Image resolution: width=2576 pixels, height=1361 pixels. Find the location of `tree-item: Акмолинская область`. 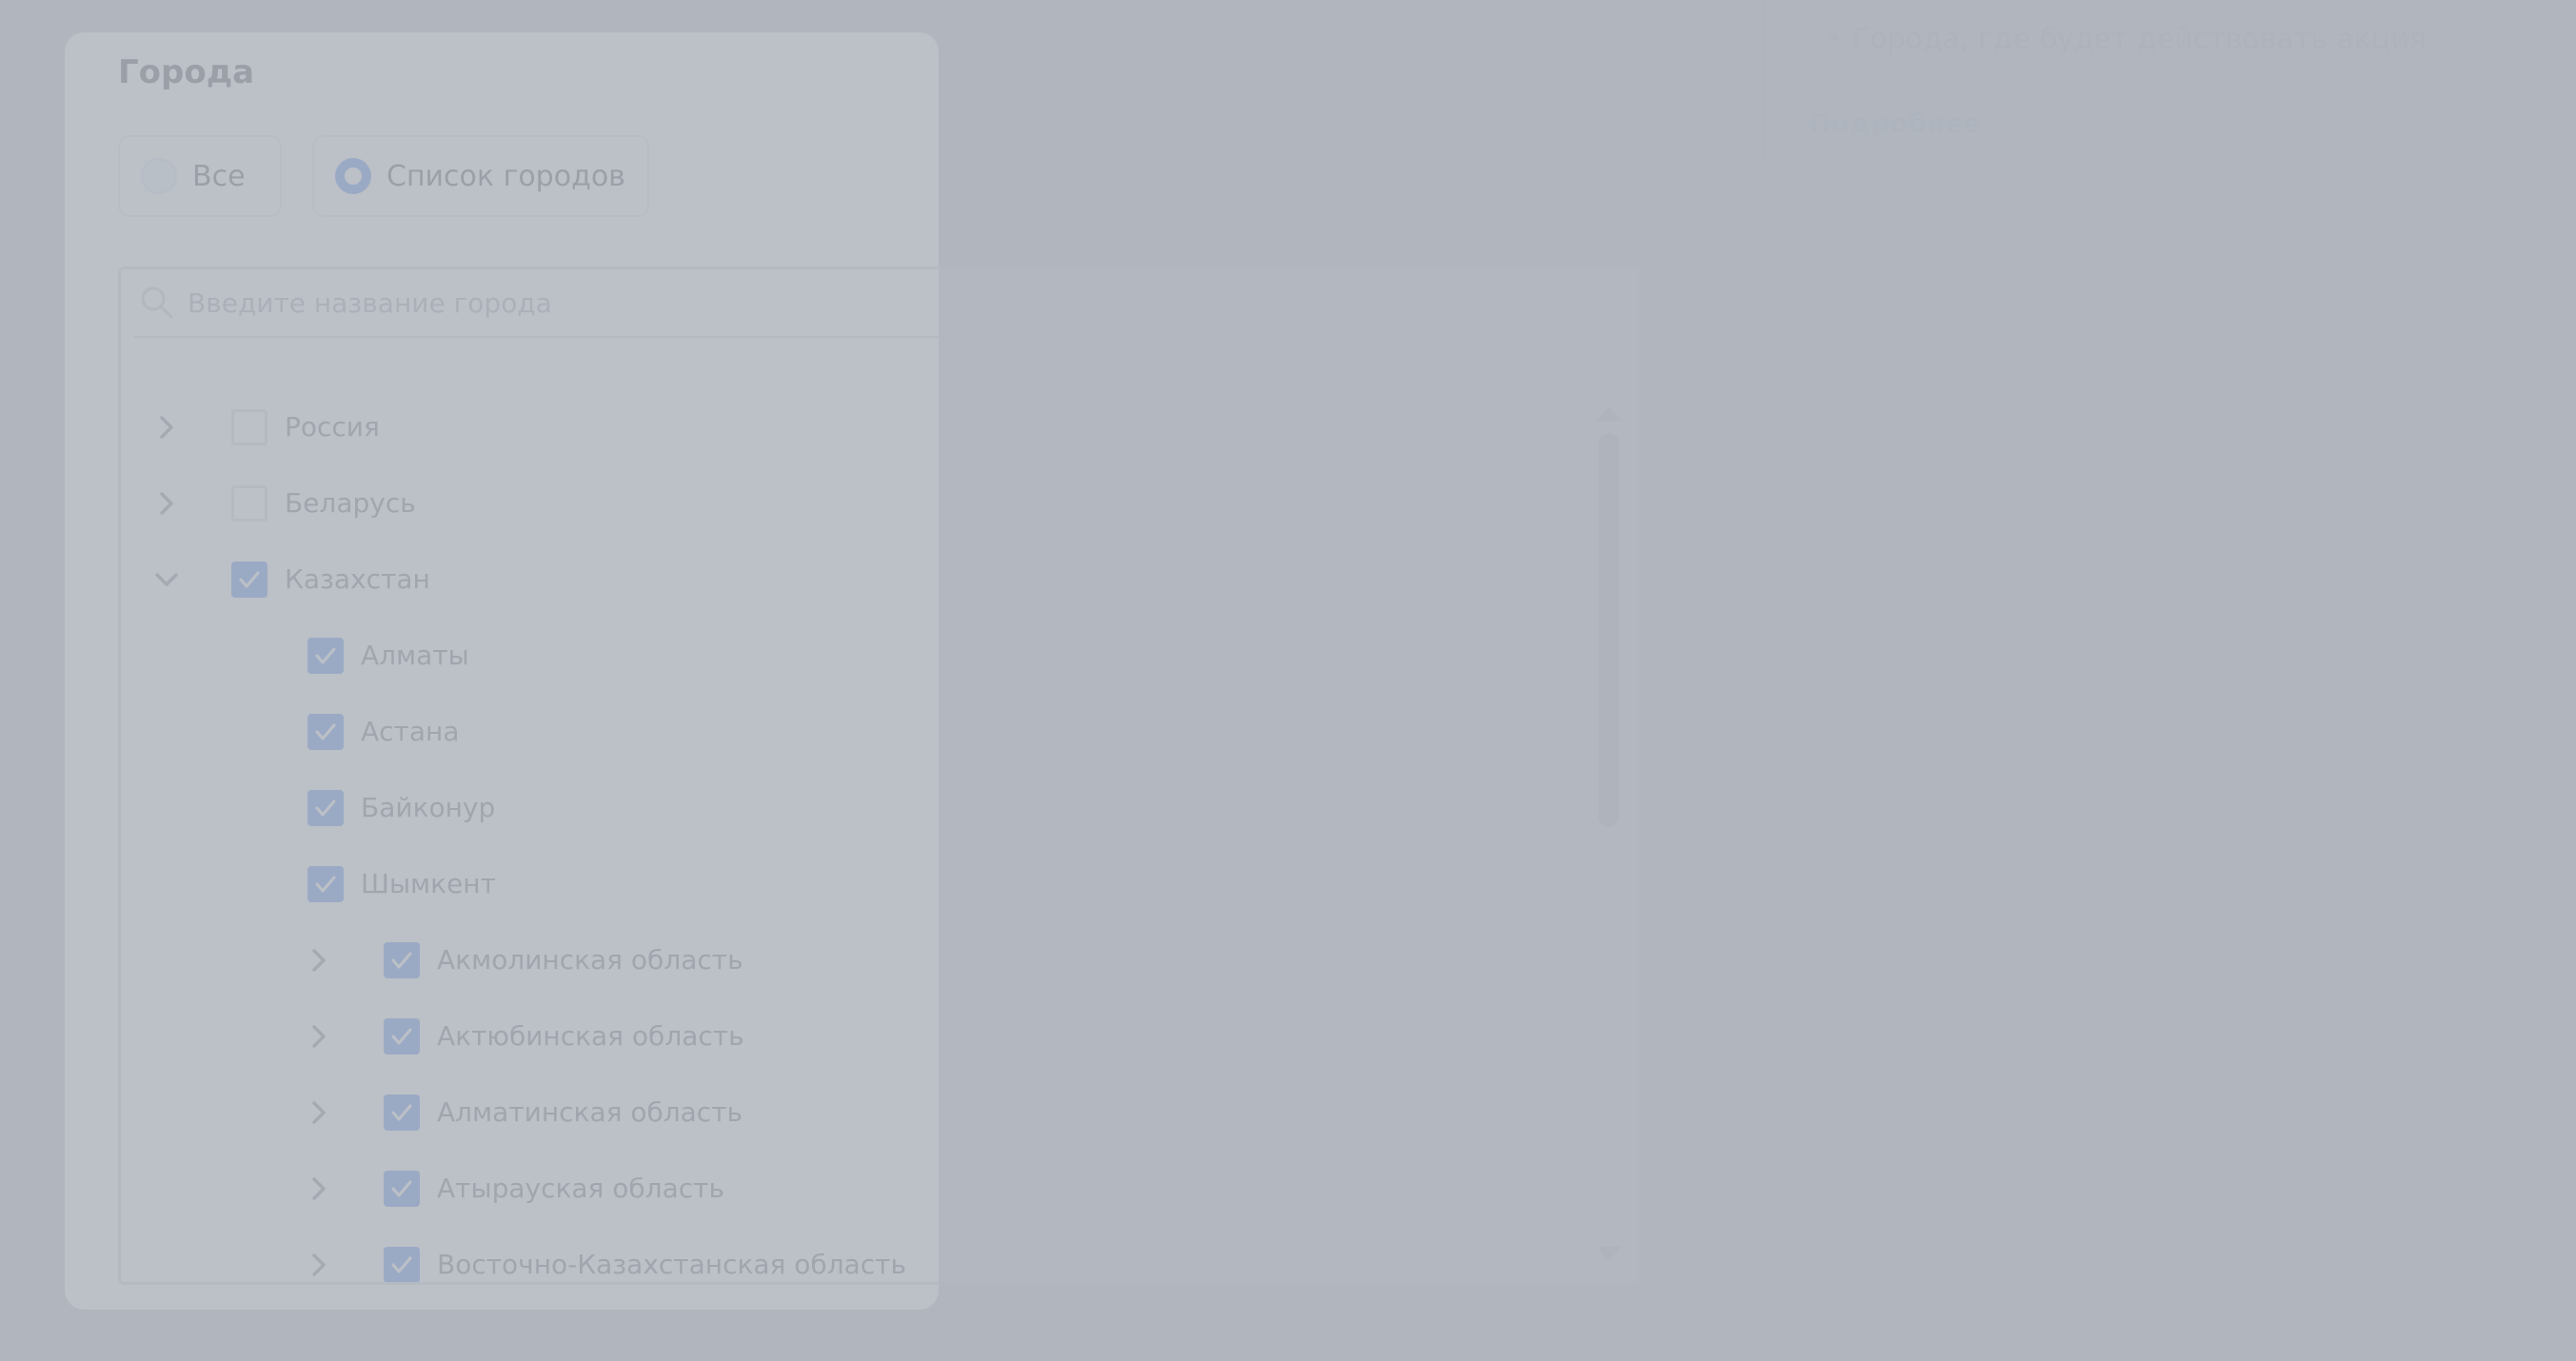

tree-item: Акмолинская область is located at coordinates (851, 960).